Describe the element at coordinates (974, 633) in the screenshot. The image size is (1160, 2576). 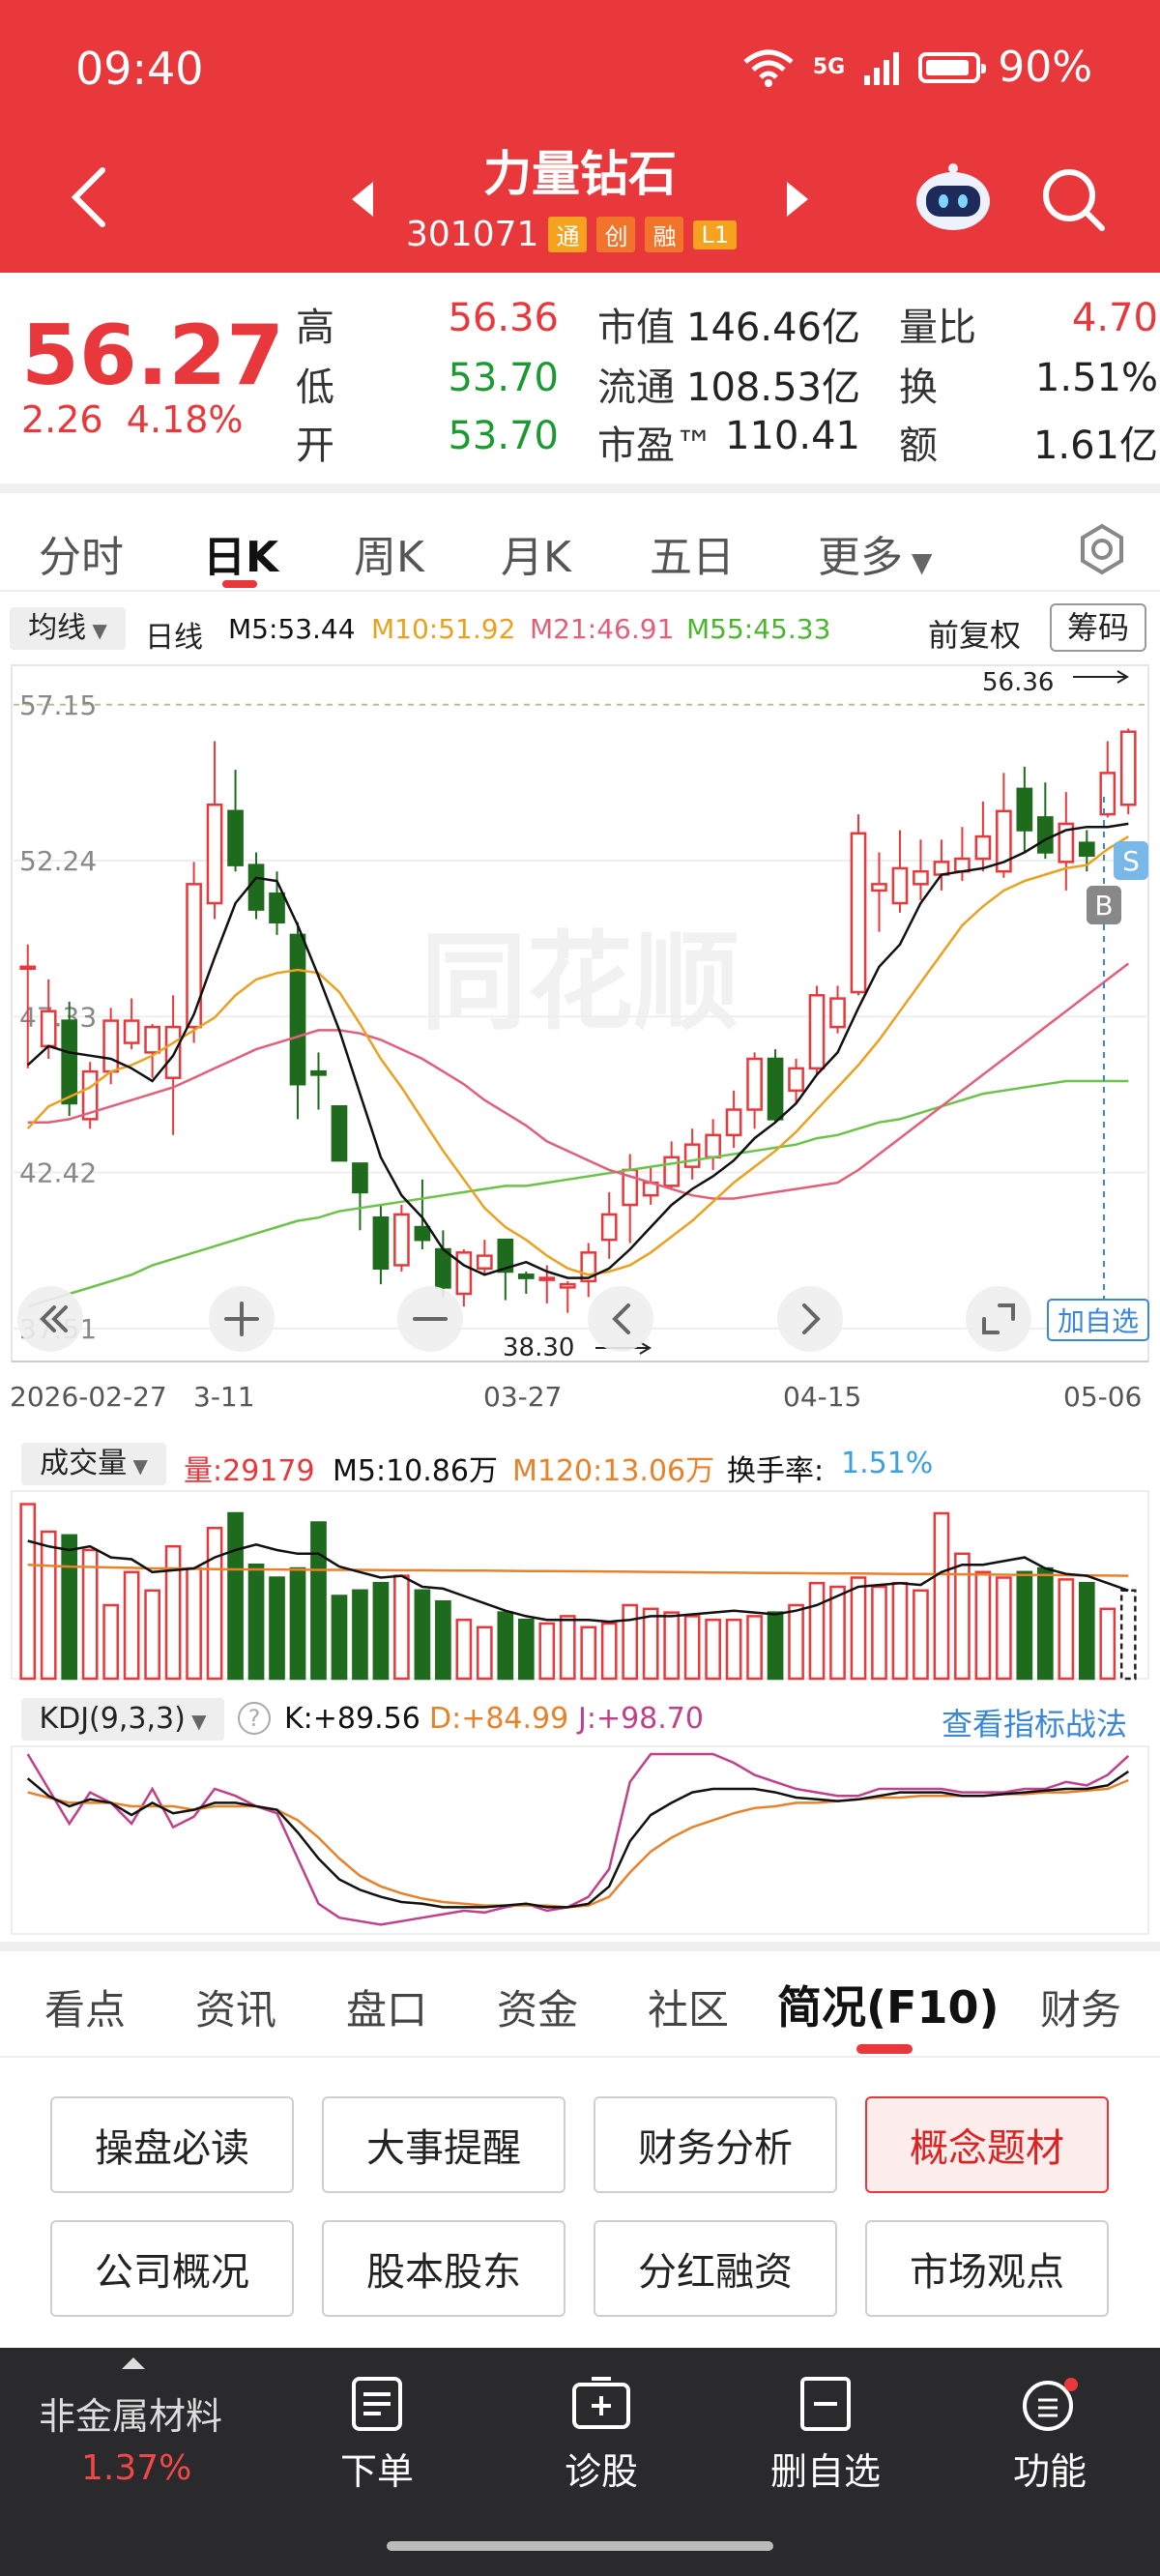
I see `adjust-label: 前复权` at that location.